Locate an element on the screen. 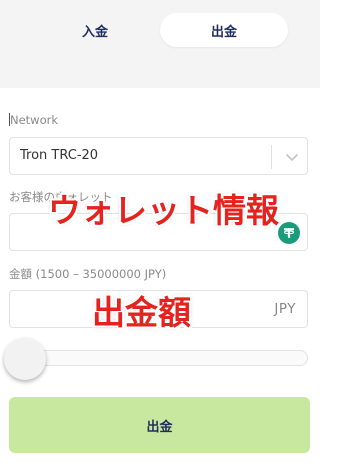  network-label: Network is located at coordinates (33, 120).